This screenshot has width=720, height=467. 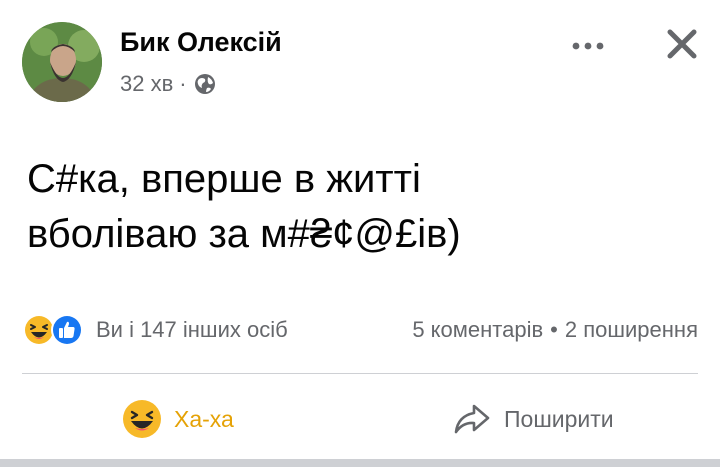 I want to click on close-icon, so click(x=682, y=44).